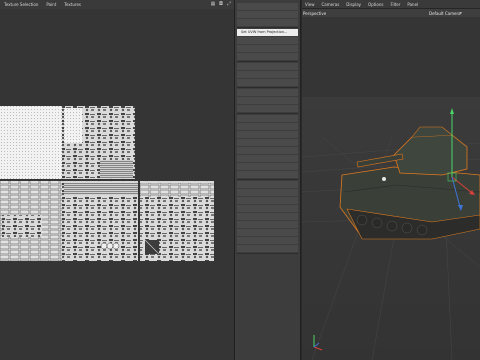  Describe the element at coordinates (353, 4) in the screenshot. I see `menu-display: Display` at that location.